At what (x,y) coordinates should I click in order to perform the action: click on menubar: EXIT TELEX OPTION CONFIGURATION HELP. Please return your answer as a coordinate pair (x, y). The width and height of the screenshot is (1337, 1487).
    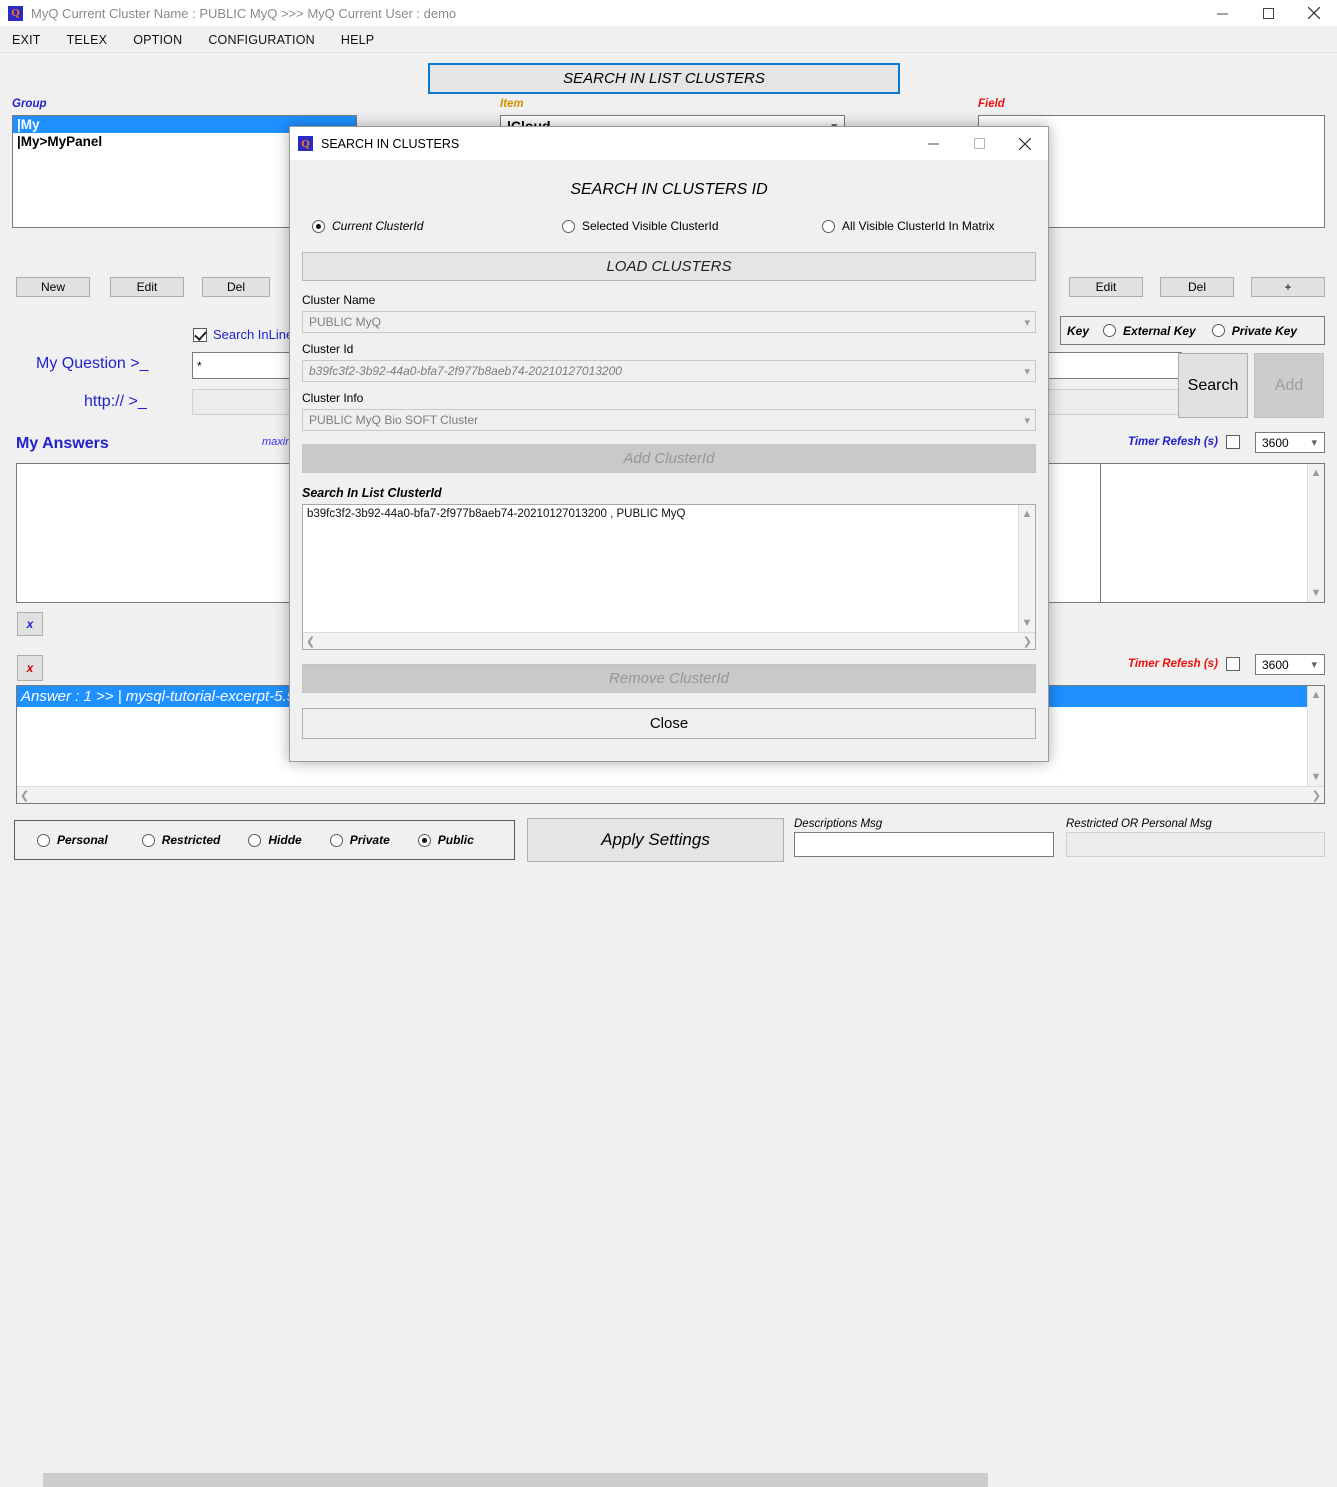
    Looking at the image, I should click on (668, 40).